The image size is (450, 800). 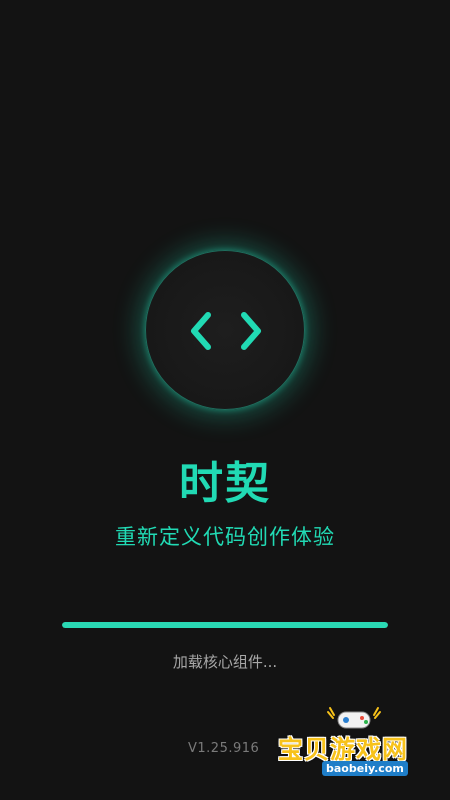 I want to click on loading-progress-bar, so click(x=225, y=625).